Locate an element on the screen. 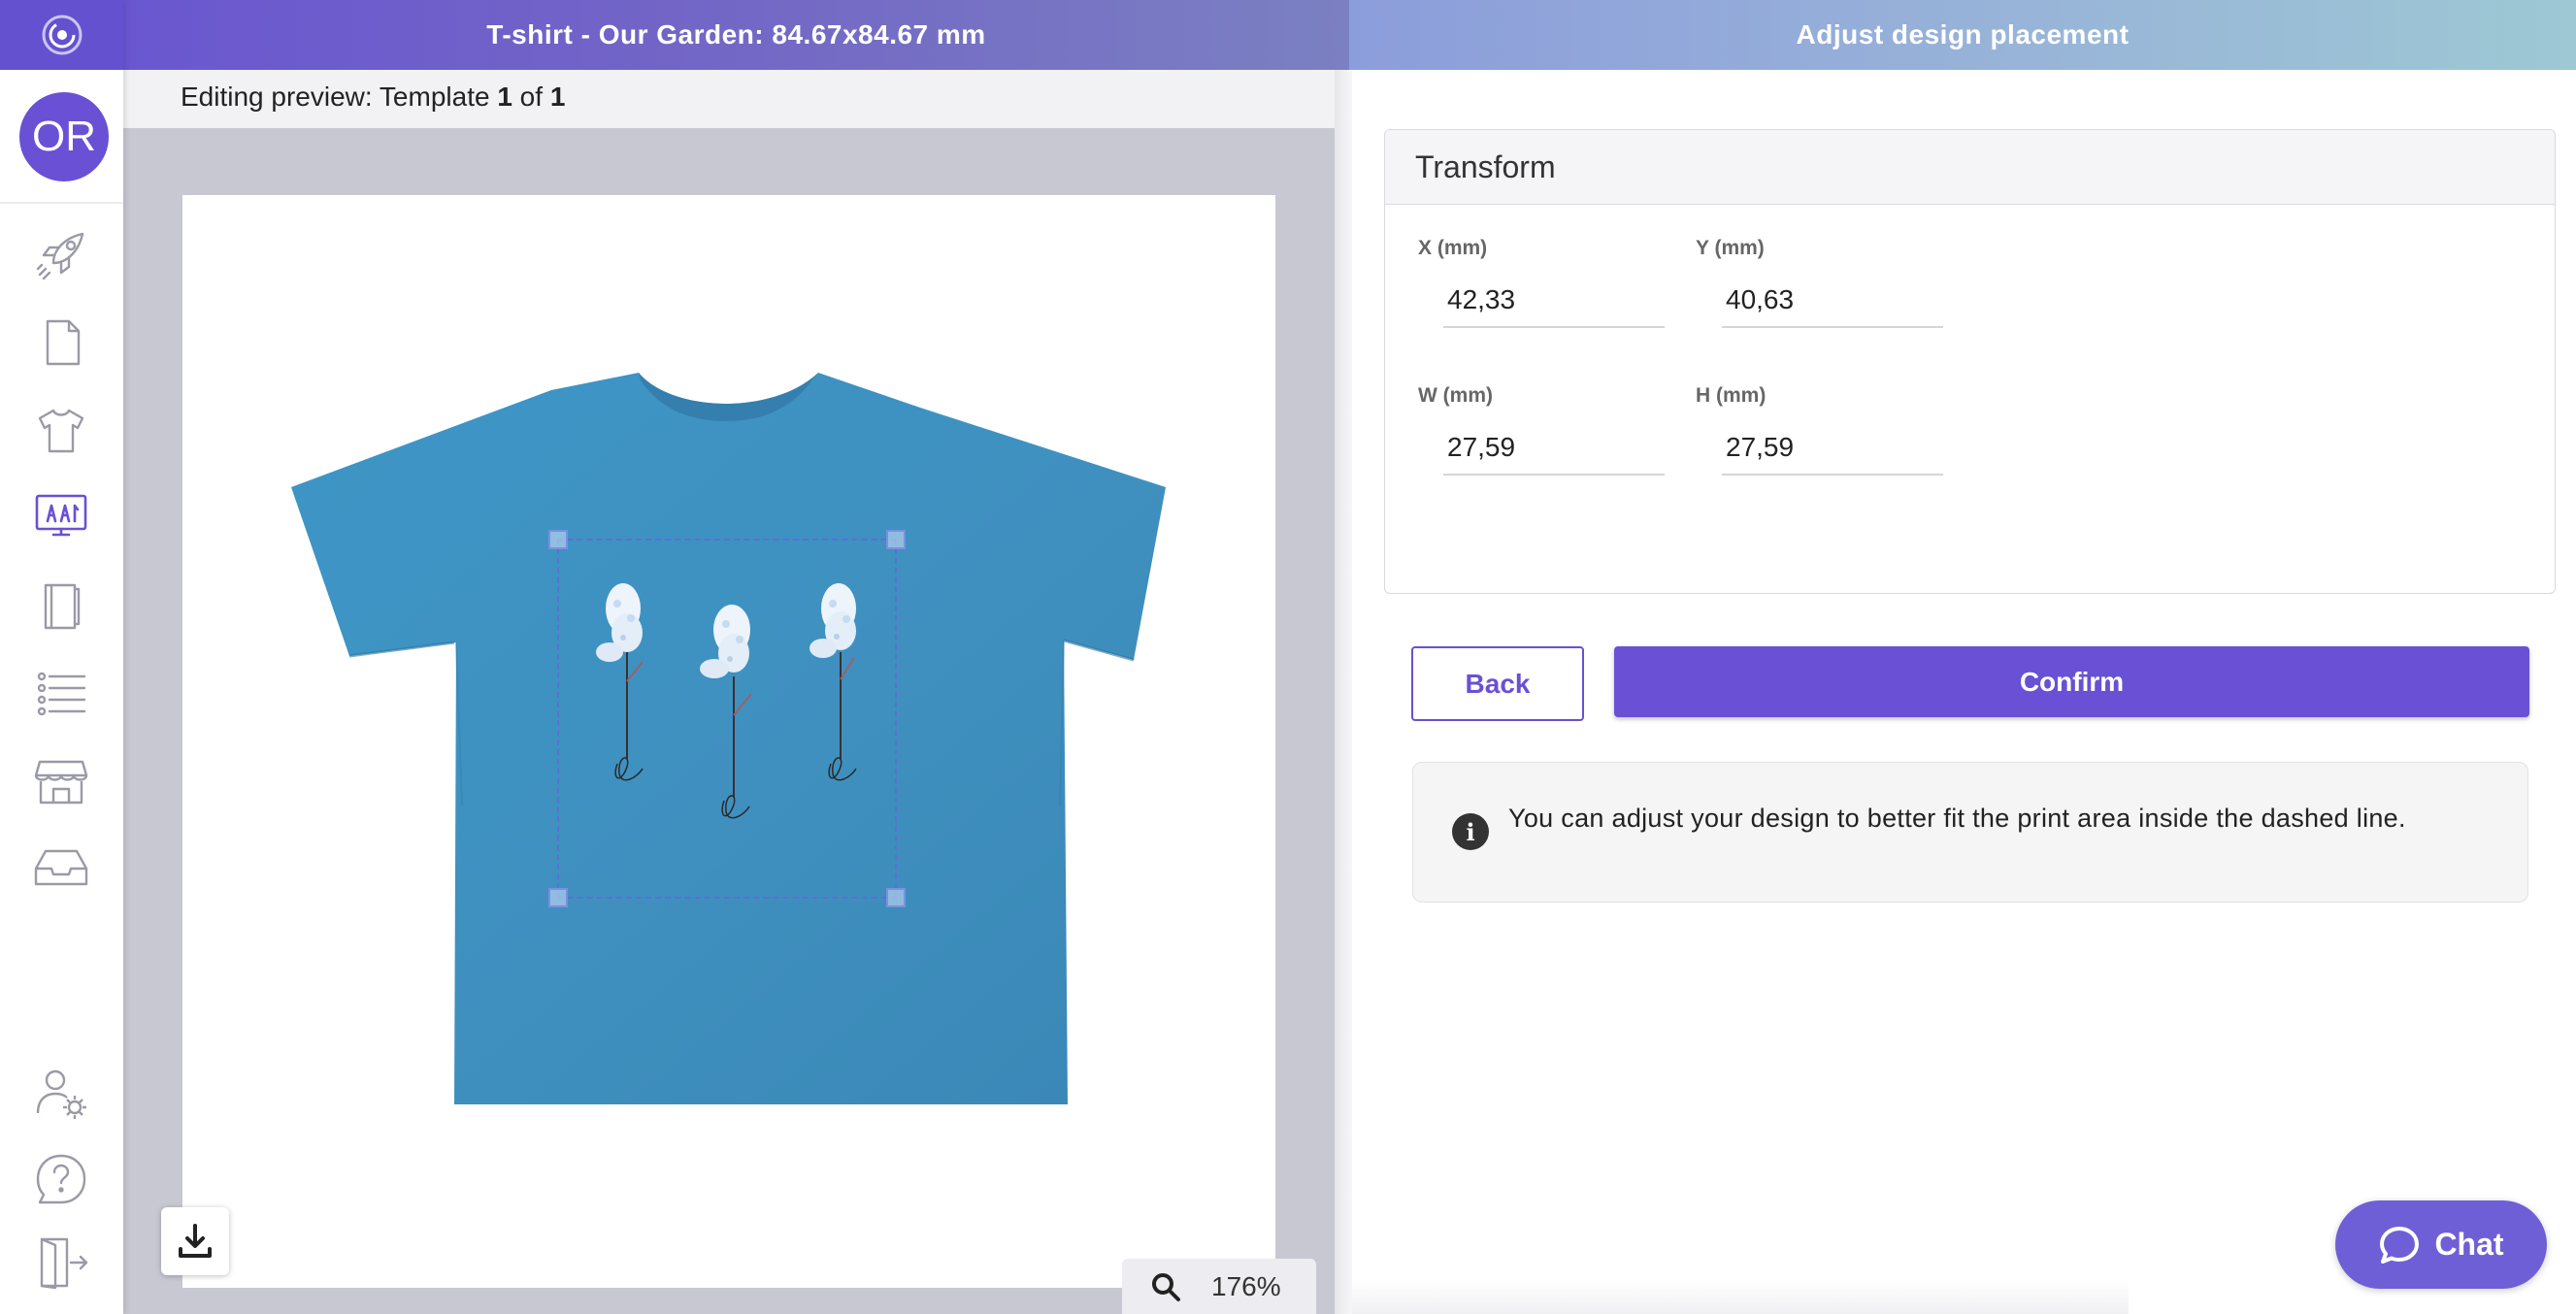  sidebar-item-logout is located at coordinates (61, 1263).